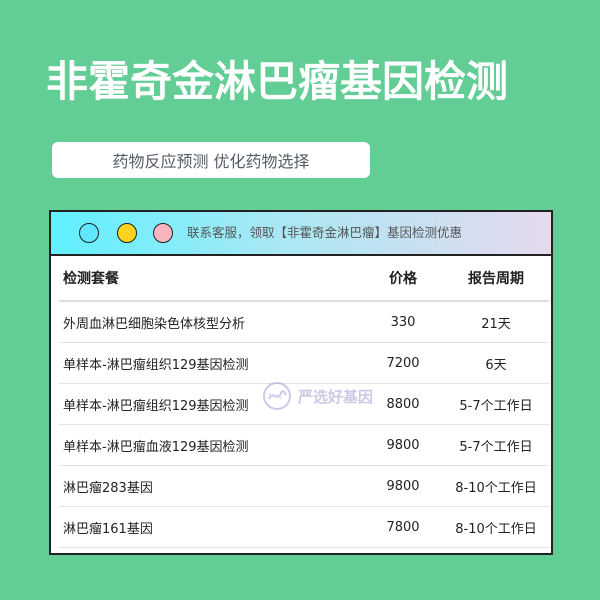 Image resolution: width=600 pixels, height=600 pixels. Describe the element at coordinates (277, 396) in the screenshot. I see `dna-logo-icon` at that location.